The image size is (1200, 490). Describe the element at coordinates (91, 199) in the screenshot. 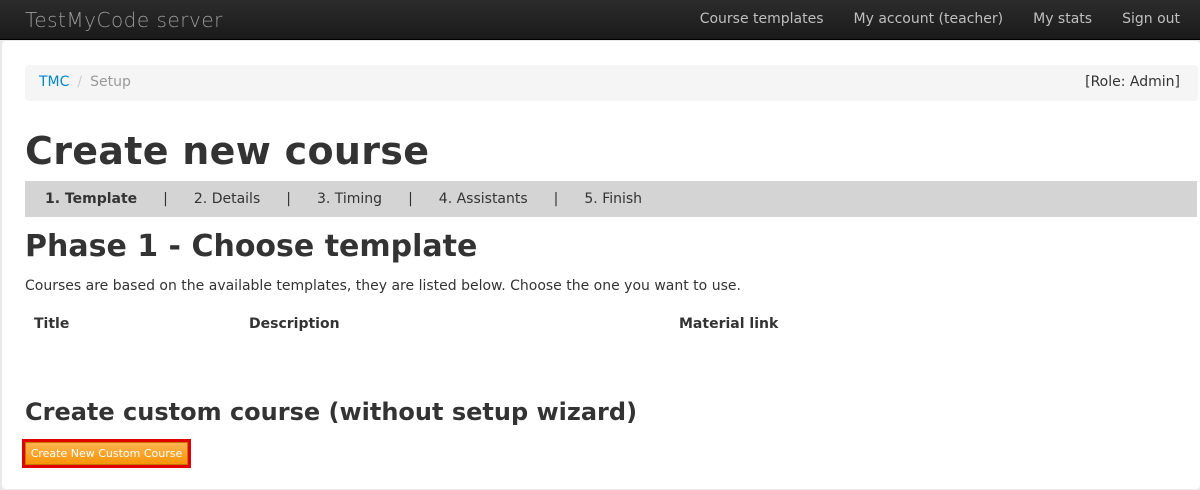

I see `step-template: 1. Template` at that location.